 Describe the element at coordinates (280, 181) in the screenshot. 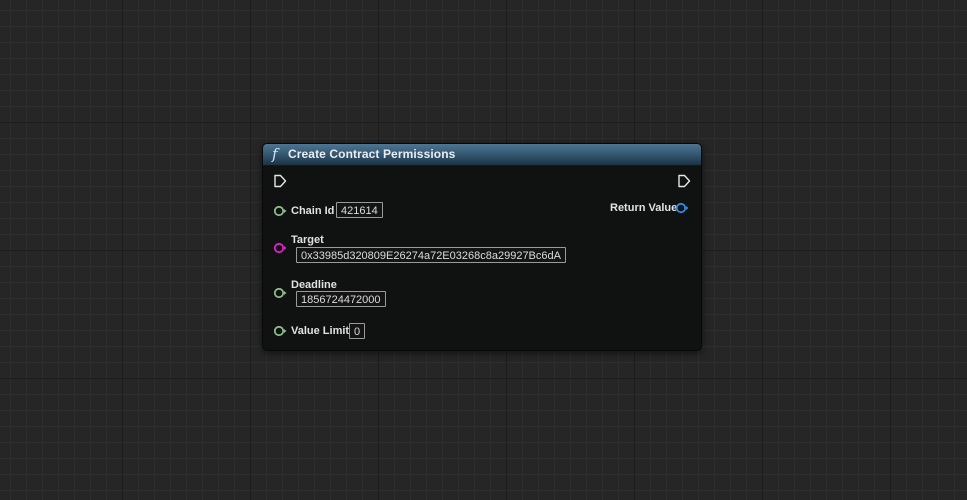

I see `exec-in-pin` at that location.